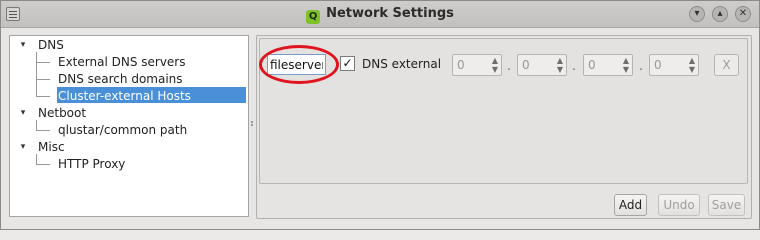  What do you see at coordinates (313, 17) in the screenshot?
I see `app-logo-icon: Q` at bounding box center [313, 17].